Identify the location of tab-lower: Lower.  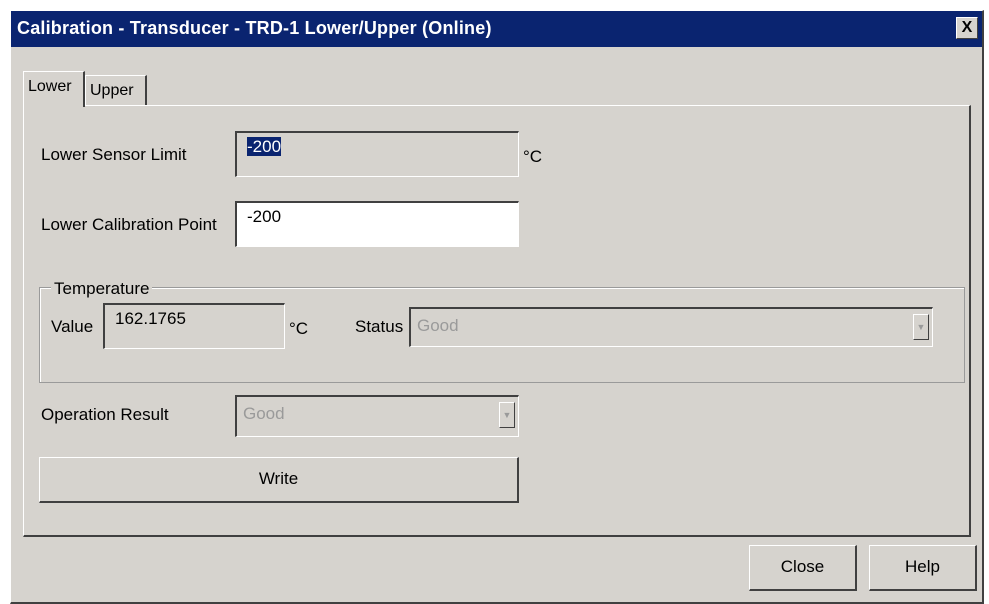
(54, 89).